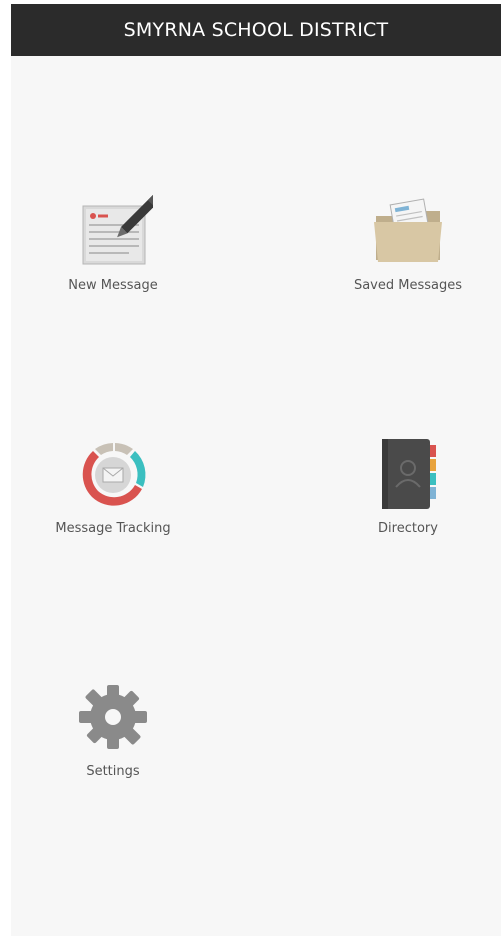  What do you see at coordinates (113, 717) in the screenshot?
I see `gear-icon` at bounding box center [113, 717].